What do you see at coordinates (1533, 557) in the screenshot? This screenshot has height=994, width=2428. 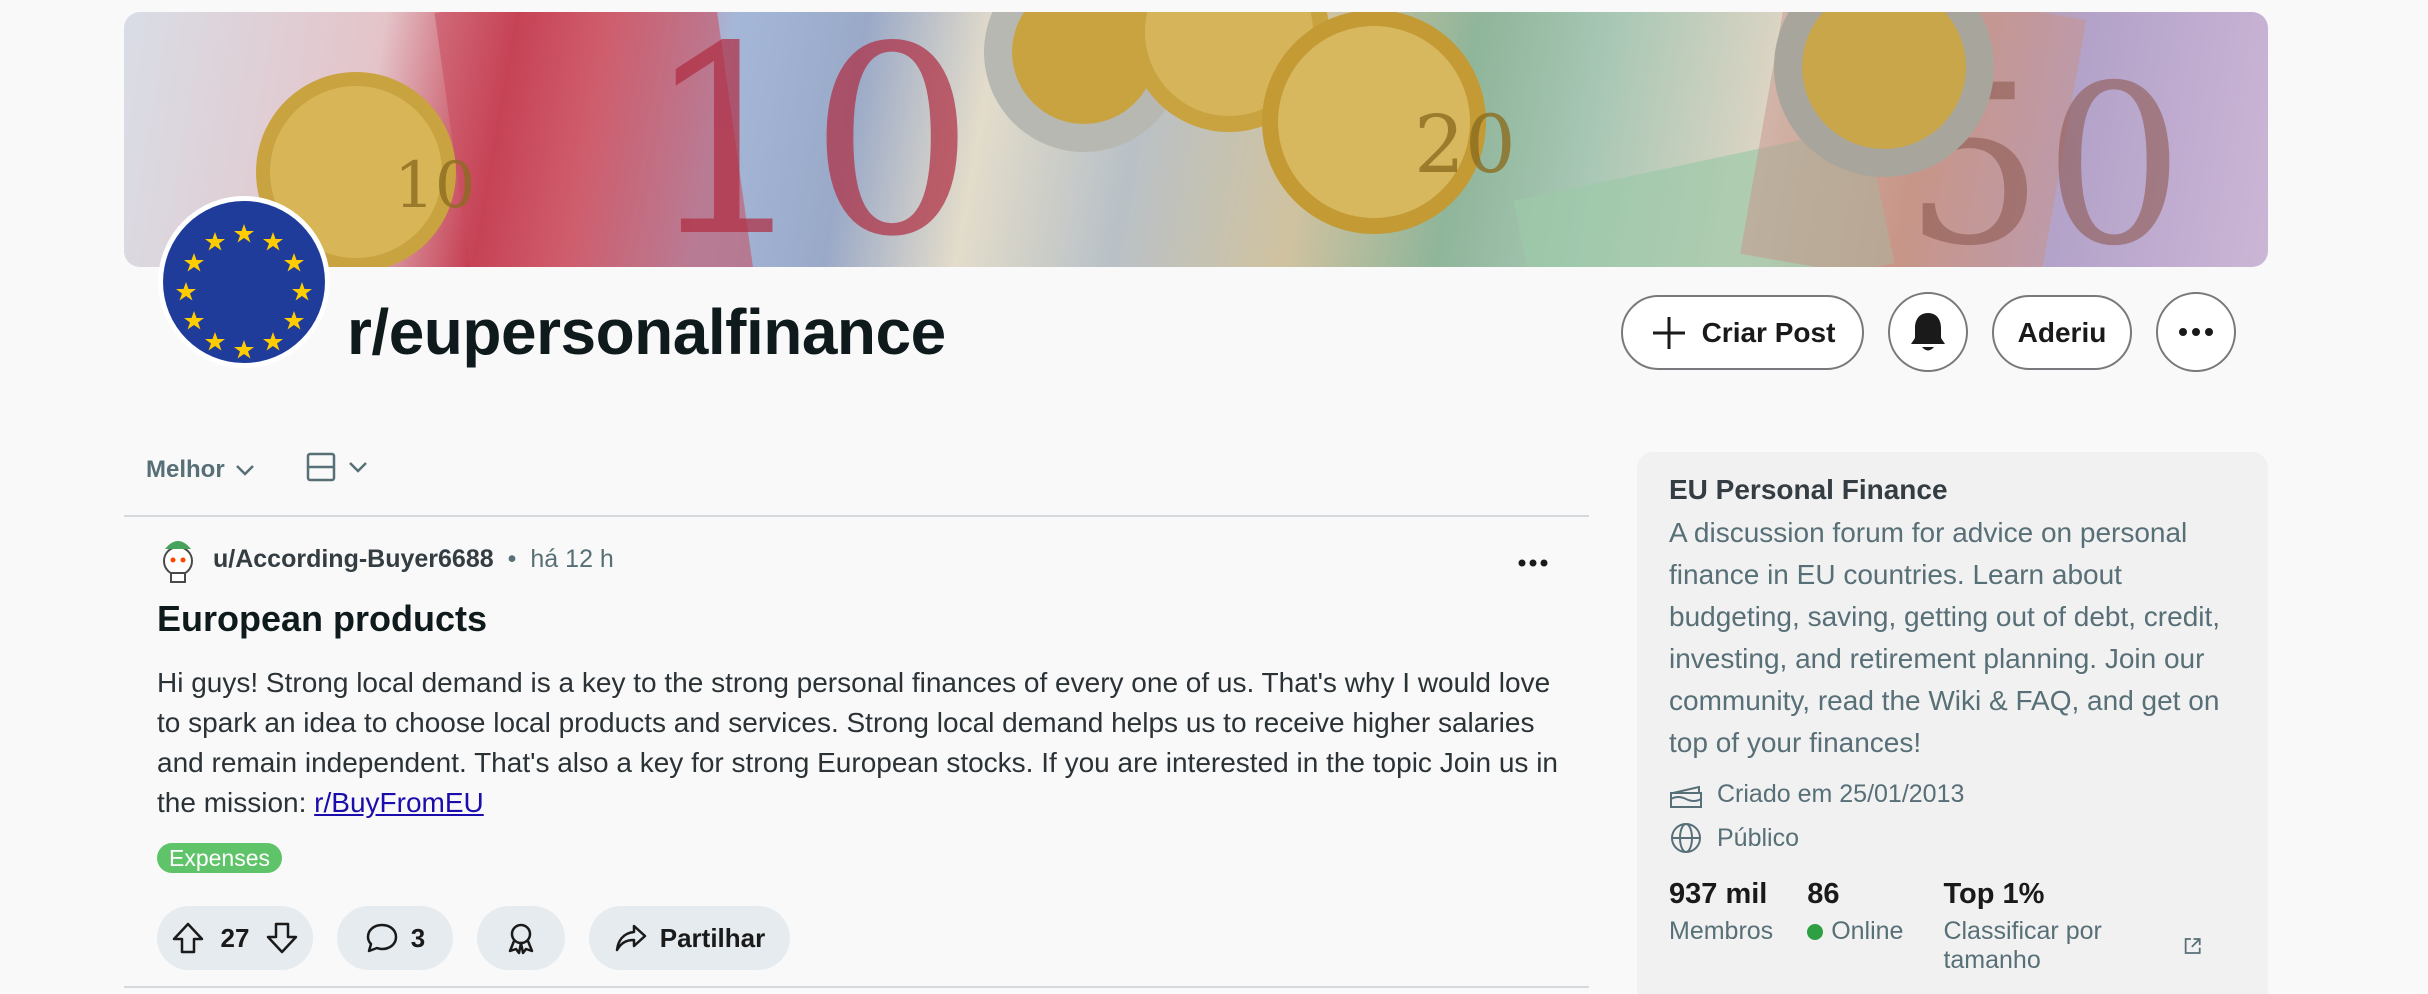 I see `post-more-button` at bounding box center [1533, 557].